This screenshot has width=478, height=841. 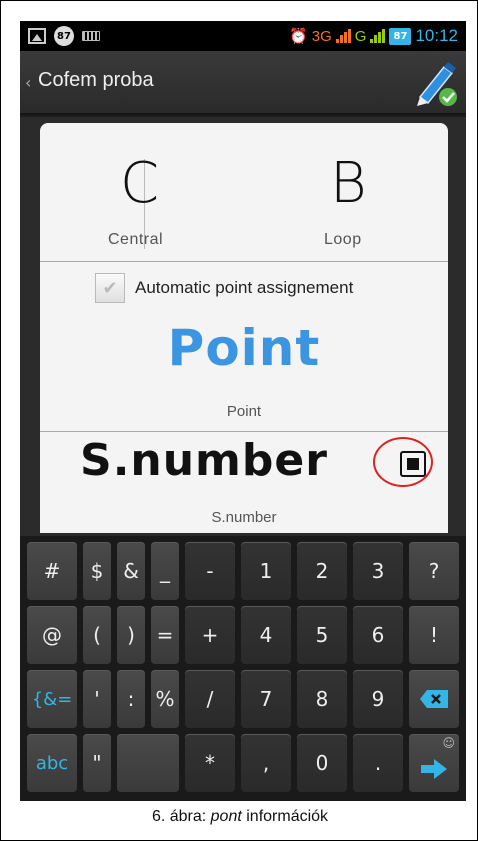 What do you see at coordinates (64, 36) in the screenshot?
I see `notification-count-badge: 87` at bounding box center [64, 36].